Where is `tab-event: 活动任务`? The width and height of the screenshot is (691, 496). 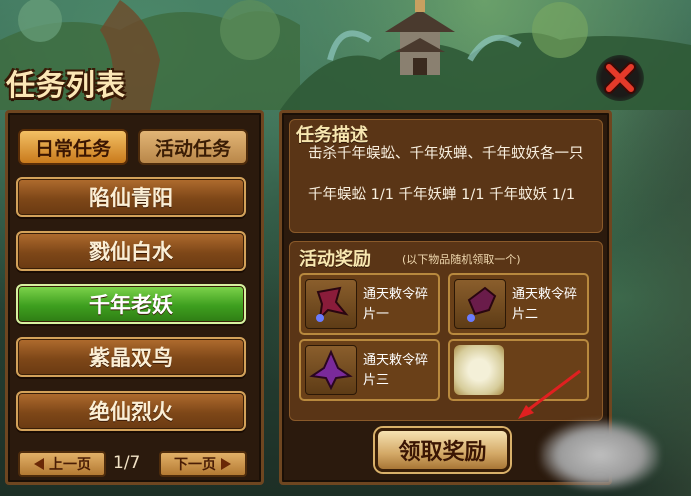 tab-event: 活动任务 is located at coordinates (193, 147).